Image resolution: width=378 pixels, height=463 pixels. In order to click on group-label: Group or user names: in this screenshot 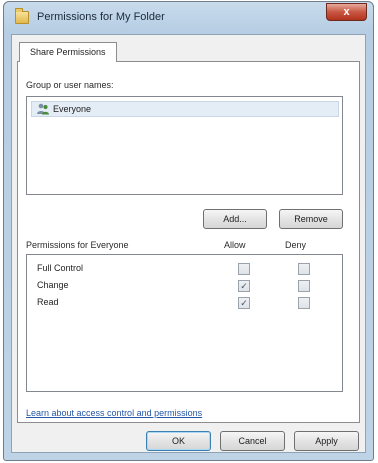, I will do `click(70, 85)`.